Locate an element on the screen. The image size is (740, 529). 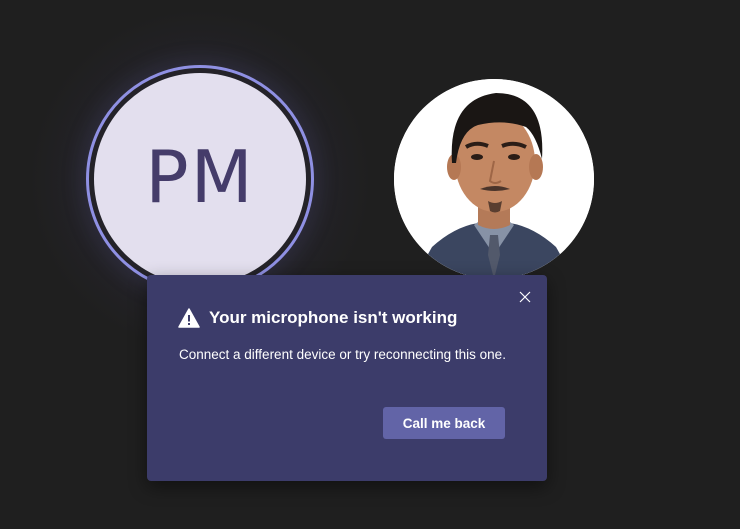
participant-avatar-photo is located at coordinates (494, 179).